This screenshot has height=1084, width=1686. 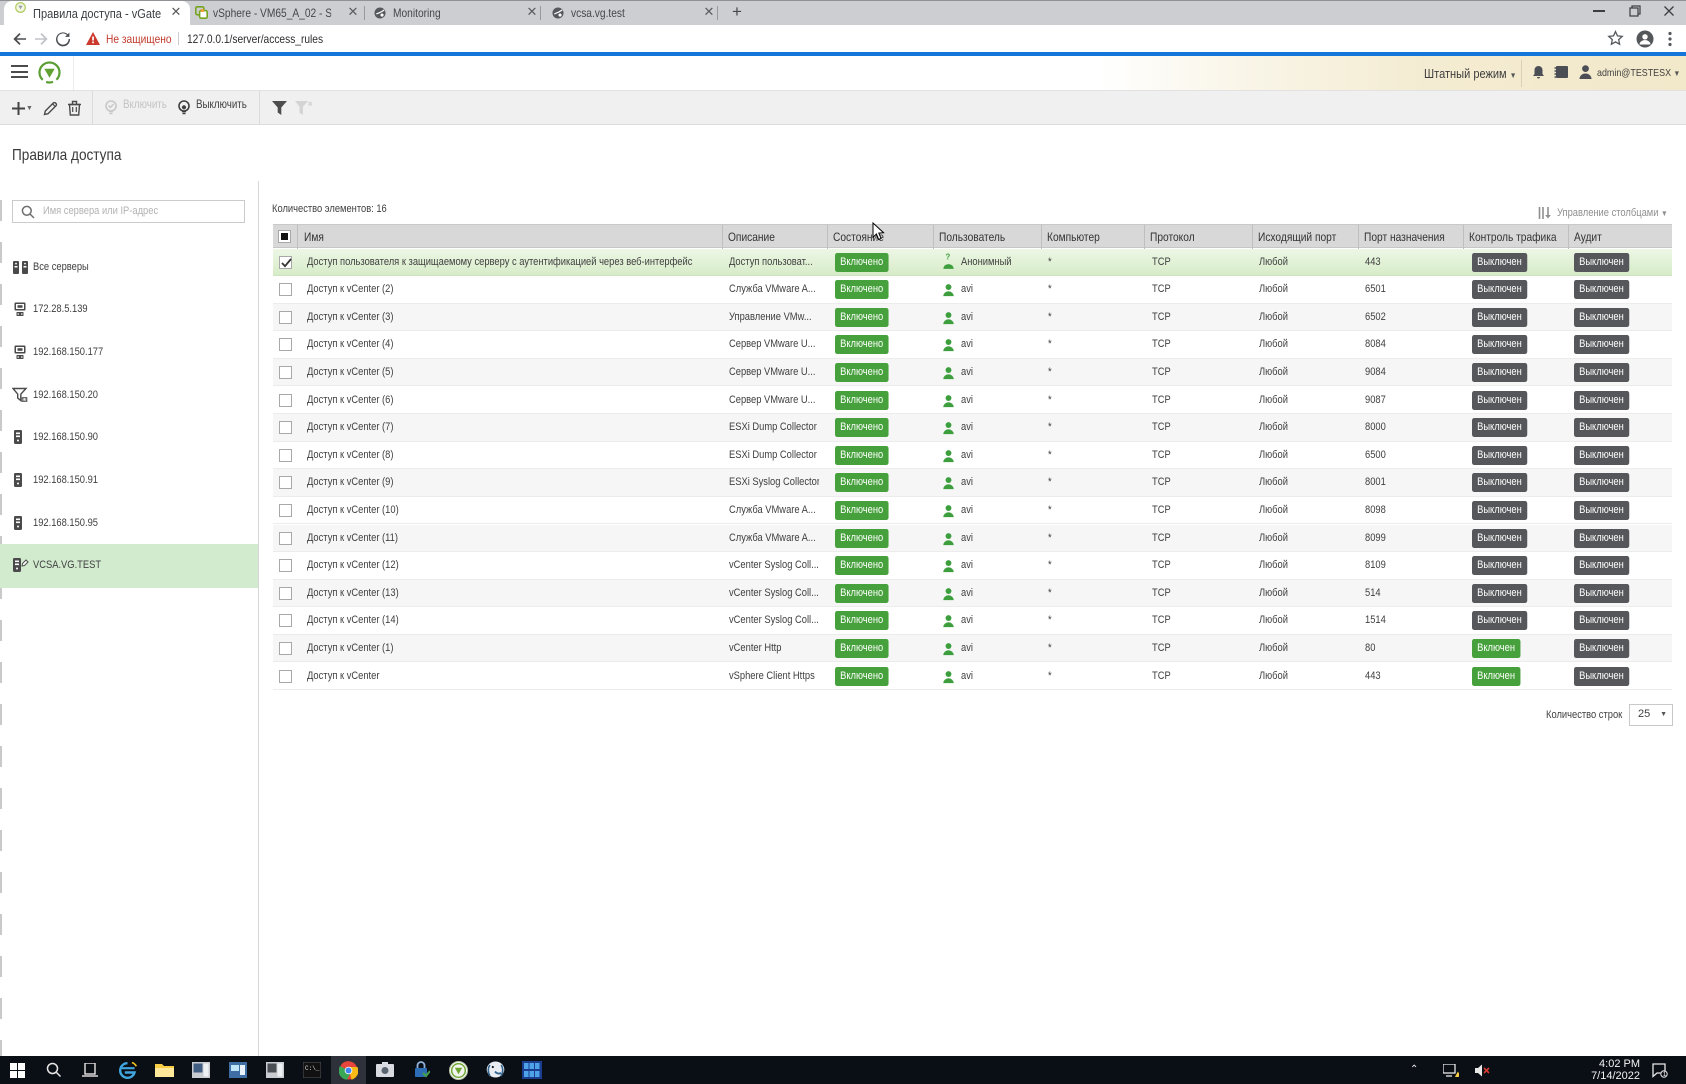 What do you see at coordinates (312, 1068) in the screenshot?
I see `svg-text: C:\_` at bounding box center [312, 1068].